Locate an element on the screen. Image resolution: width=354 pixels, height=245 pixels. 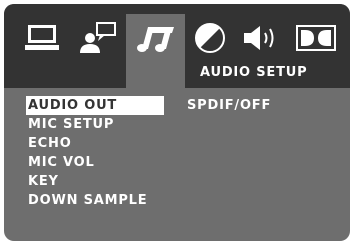
speaker-icon is located at coordinates (259, 38).